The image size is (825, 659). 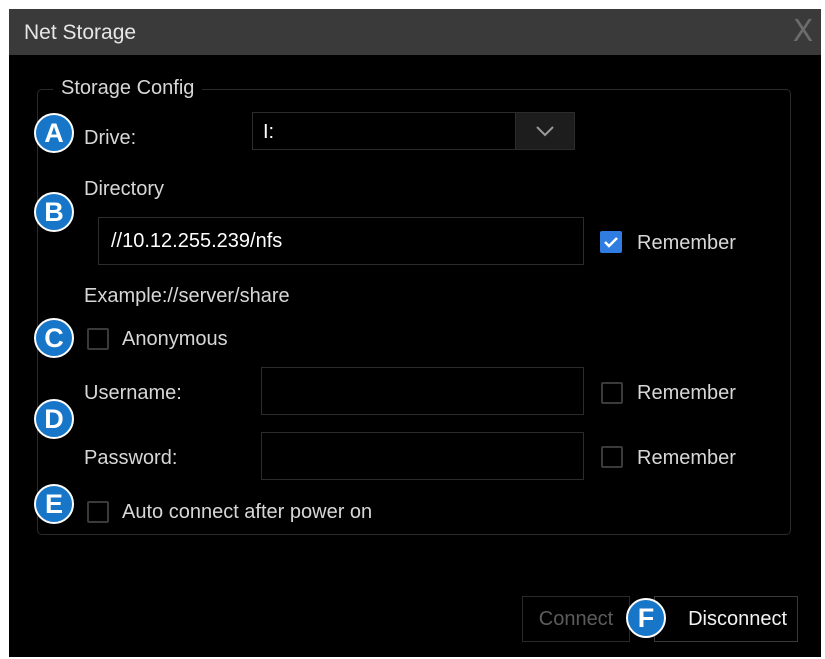 What do you see at coordinates (54, 133) in the screenshot?
I see `callout-badge-a: A` at bounding box center [54, 133].